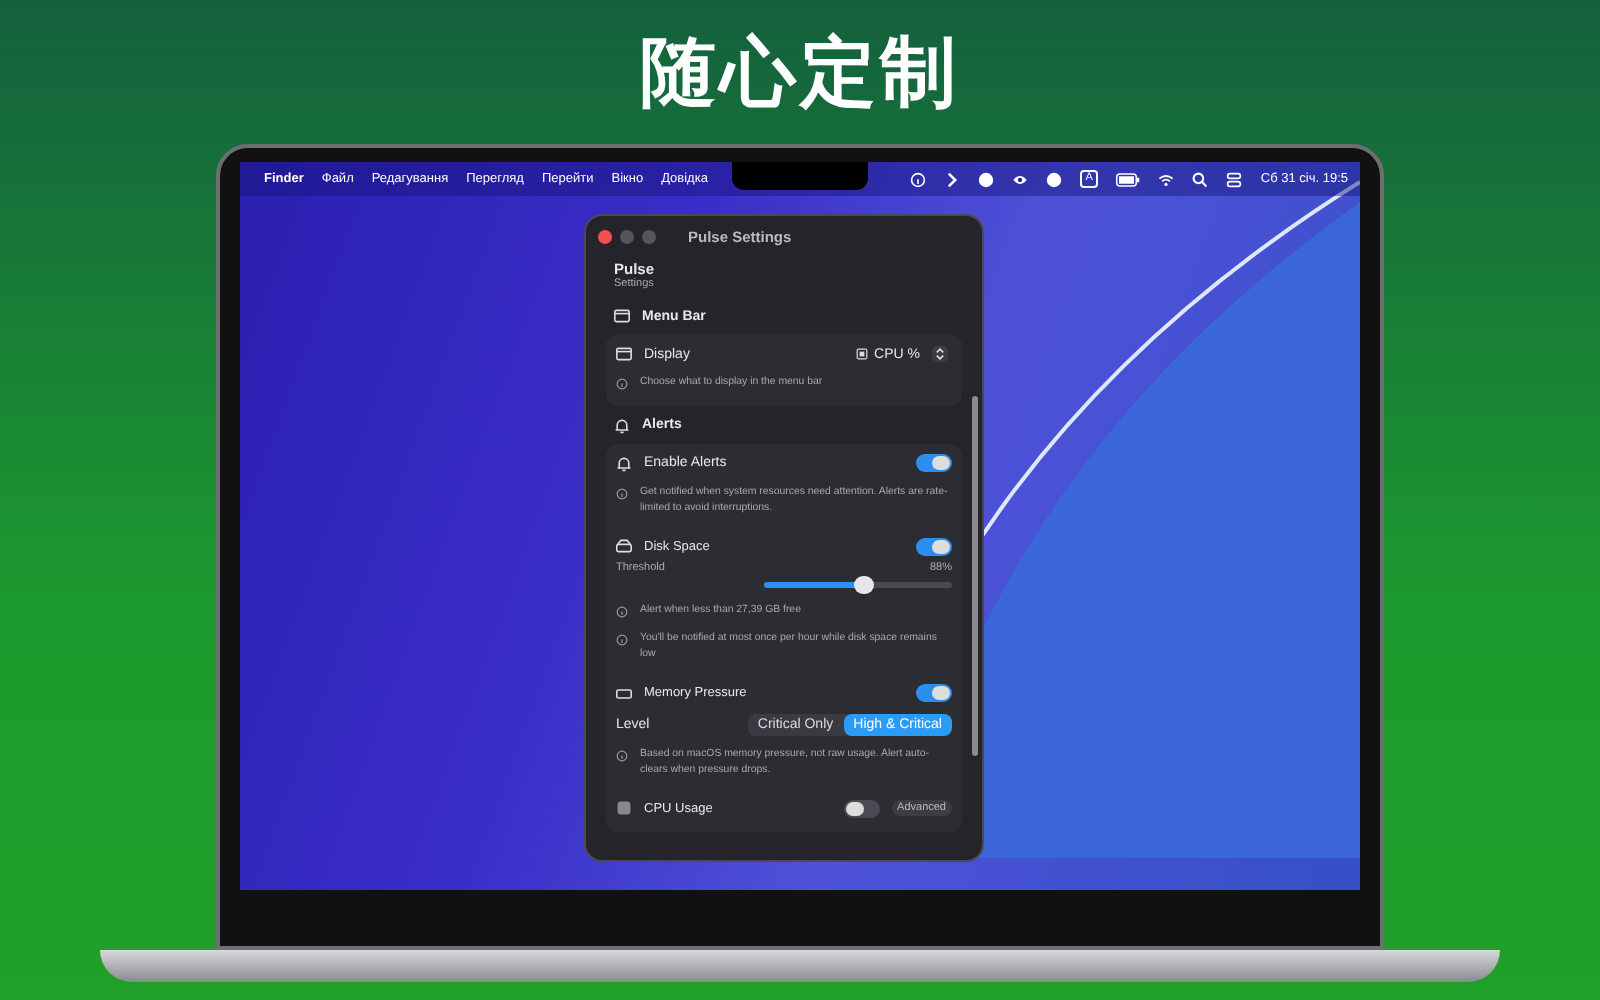 This screenshot has width=1600, height=1000. I want to click on cpu-icon, so click(624, 808).